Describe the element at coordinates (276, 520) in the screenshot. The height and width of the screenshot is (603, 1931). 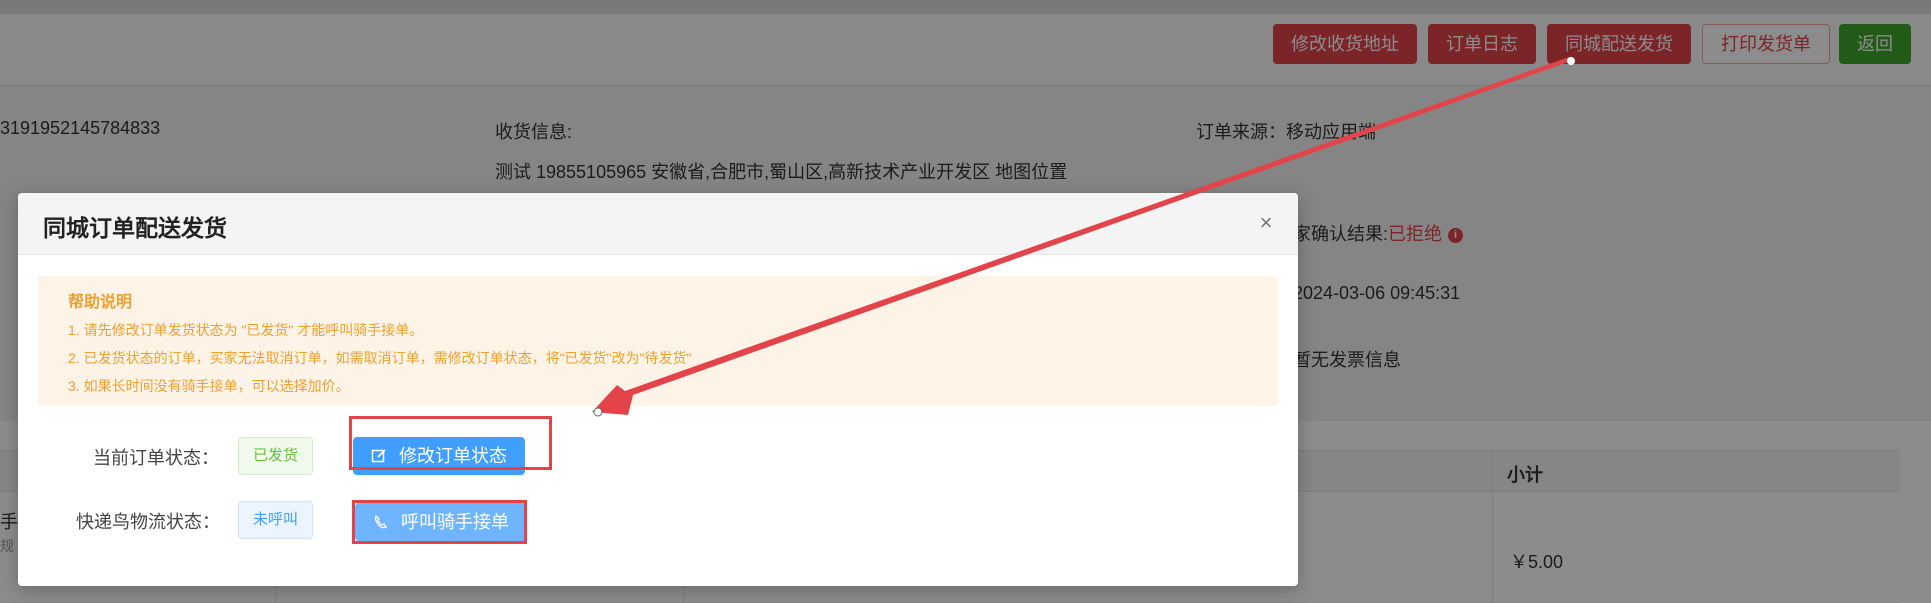
I see `logistics-status-tag: 未呼叫` at that location.